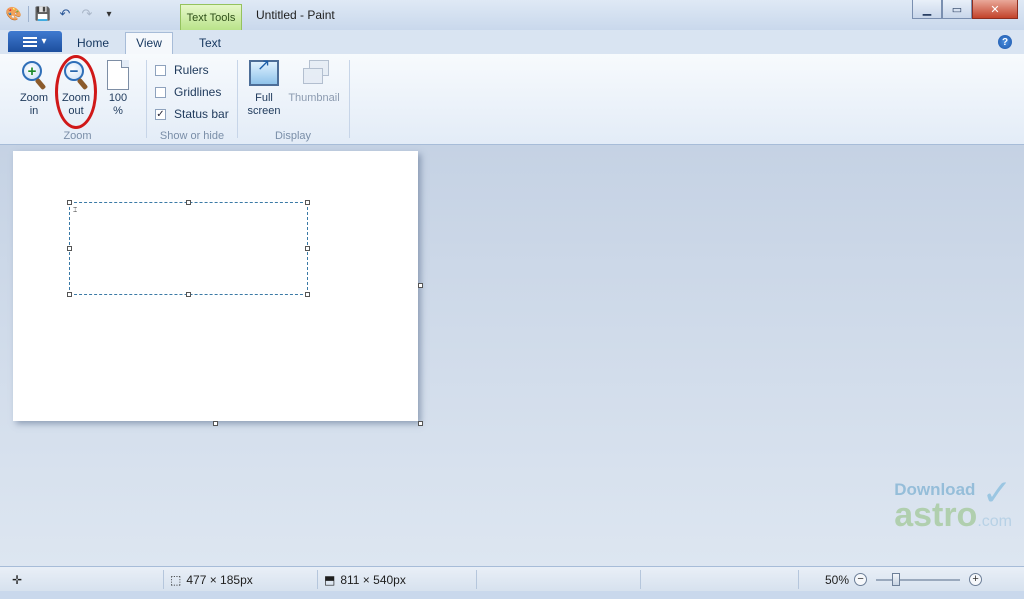 The height and width of the screenshot is (599, 1024). Describe the element at coordinates (211, 17) in the screenshot. I see `context-tab-text-tools: Text Tools` at that location.